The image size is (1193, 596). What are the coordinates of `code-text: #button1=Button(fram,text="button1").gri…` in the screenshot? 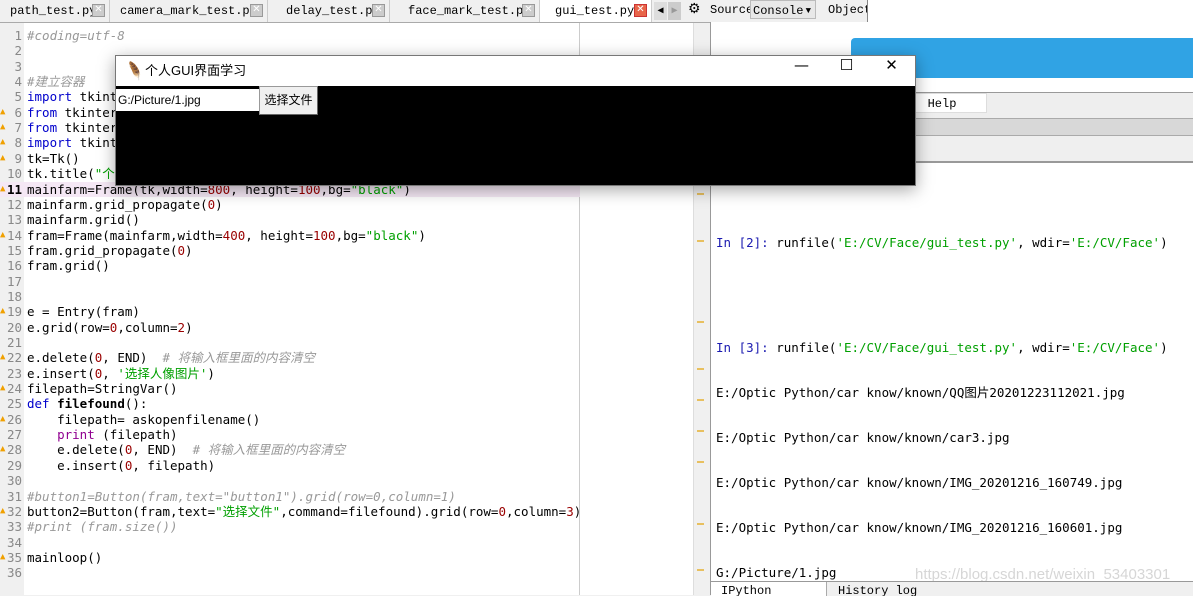 It's located at (241, 496).